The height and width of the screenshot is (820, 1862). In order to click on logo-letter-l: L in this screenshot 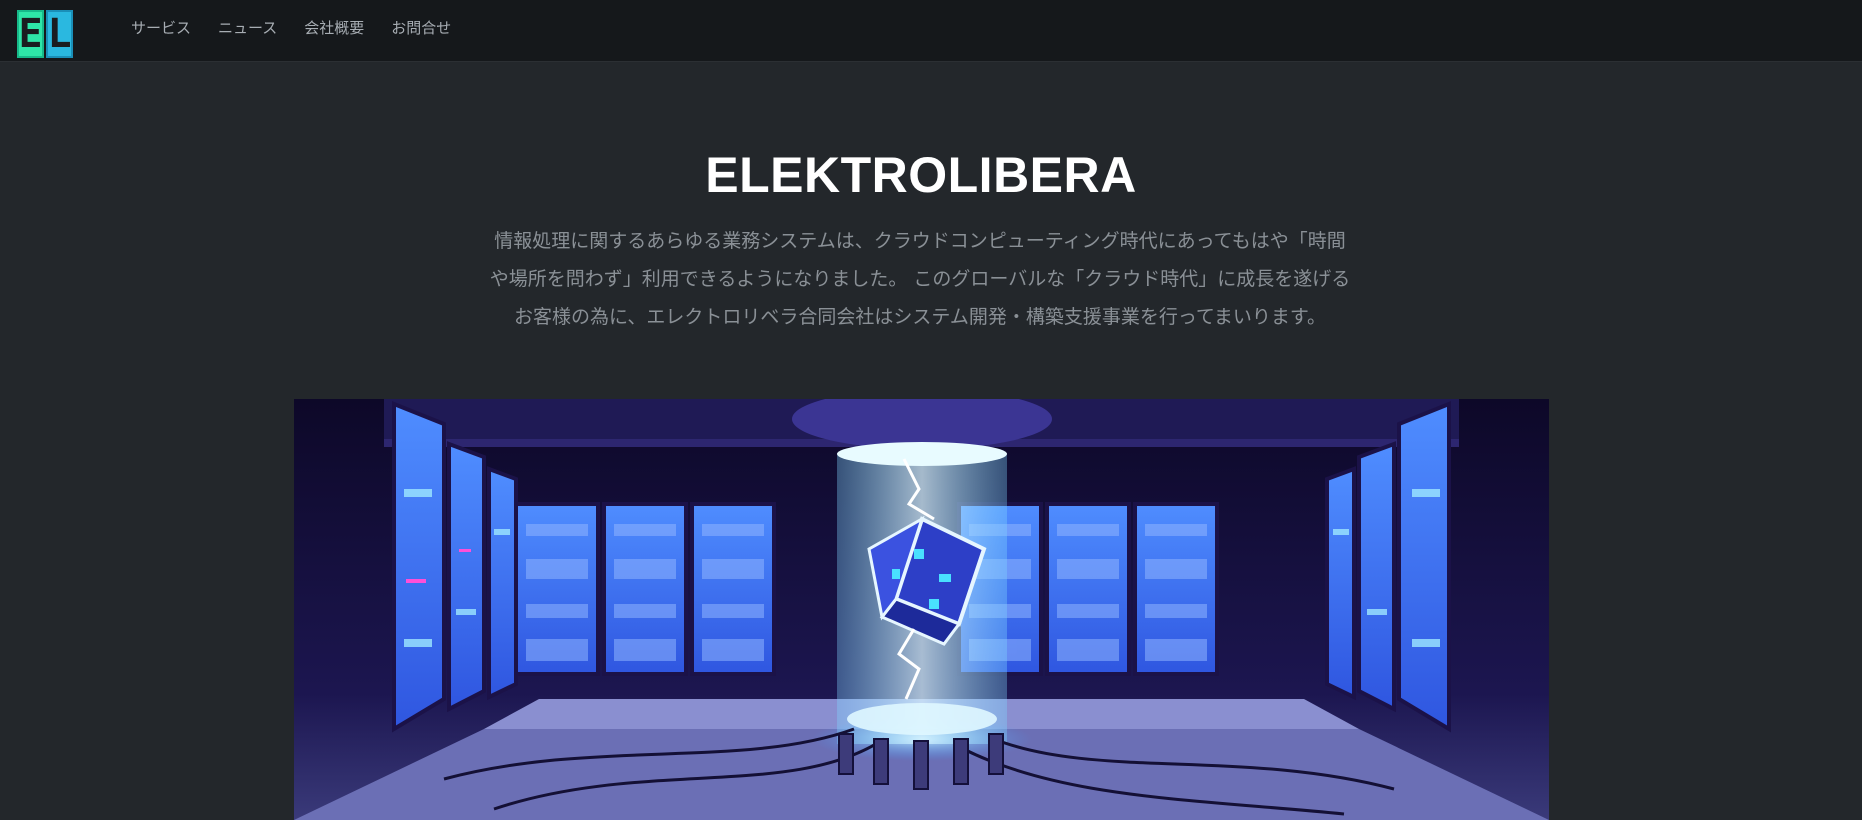, I will do `click(59, 34)`.